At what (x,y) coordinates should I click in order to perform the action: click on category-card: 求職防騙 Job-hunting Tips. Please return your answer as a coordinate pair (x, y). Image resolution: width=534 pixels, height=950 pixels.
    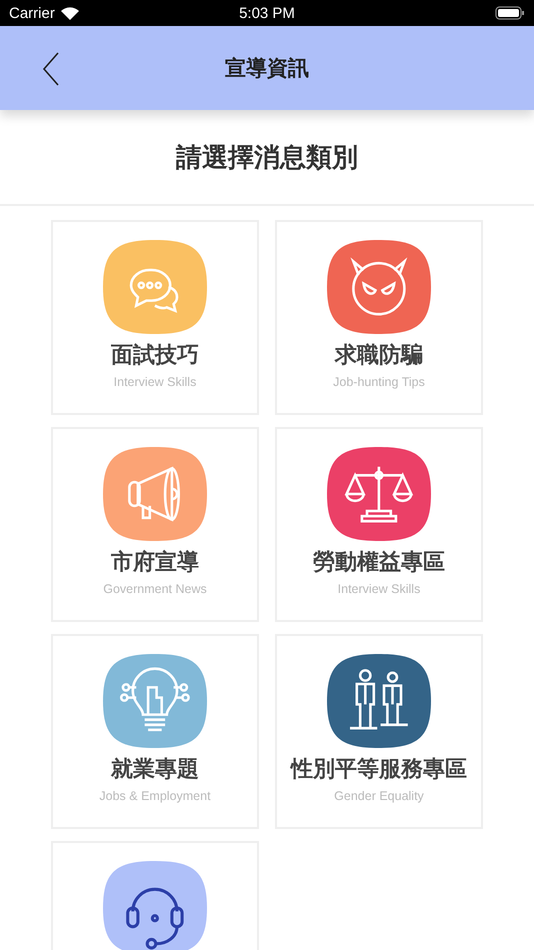
    Looking at the image, I should click on (379, 317).